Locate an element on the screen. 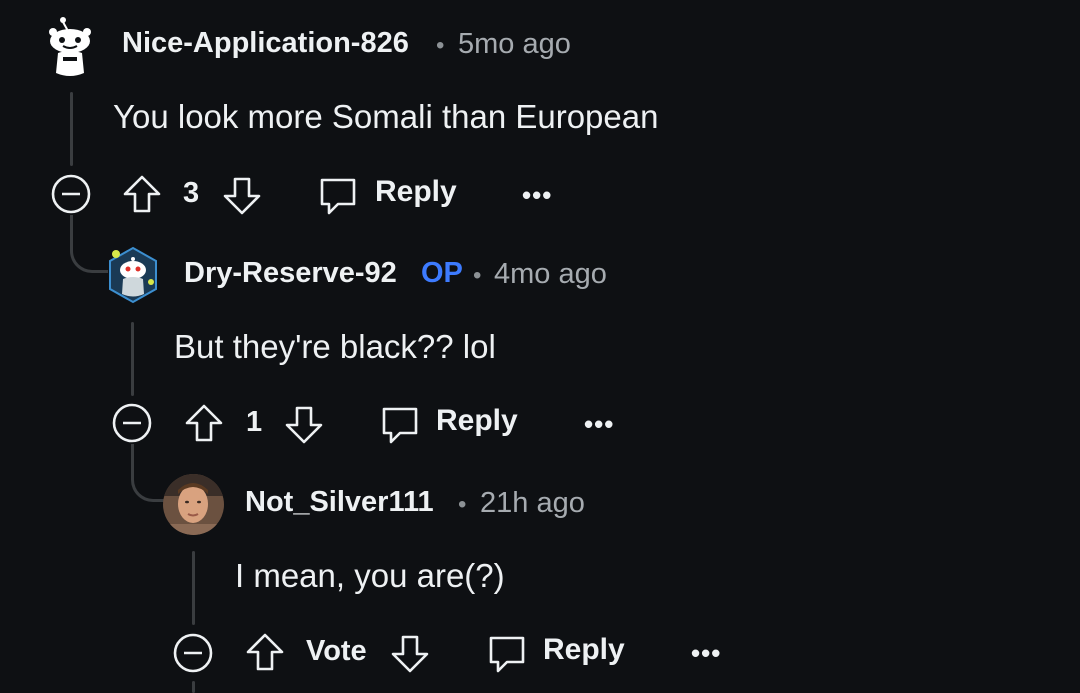 This screenshot has width=1080, height=693. comment-timestamp: 4mo ago is located at coordinates (550, 274).